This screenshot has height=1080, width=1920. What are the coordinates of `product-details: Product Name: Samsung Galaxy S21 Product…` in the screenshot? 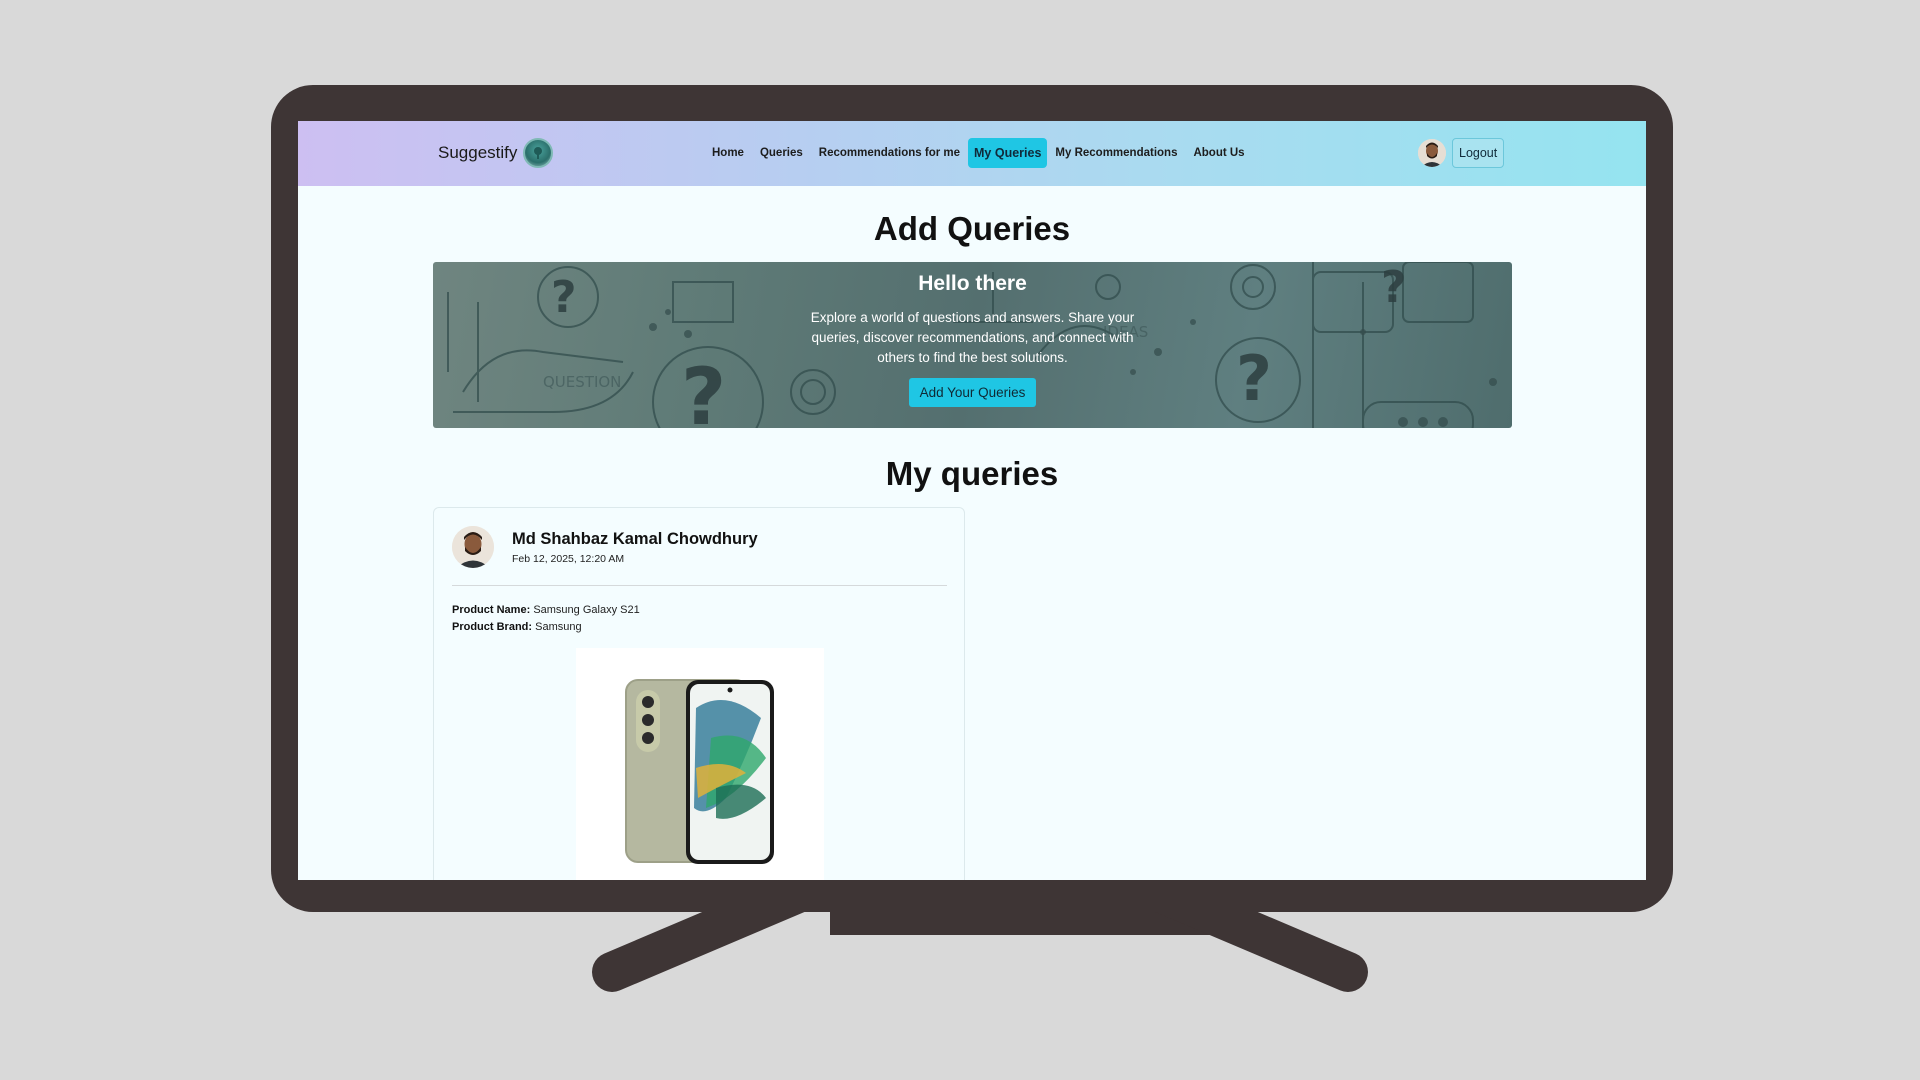 It's located at (546, 619).